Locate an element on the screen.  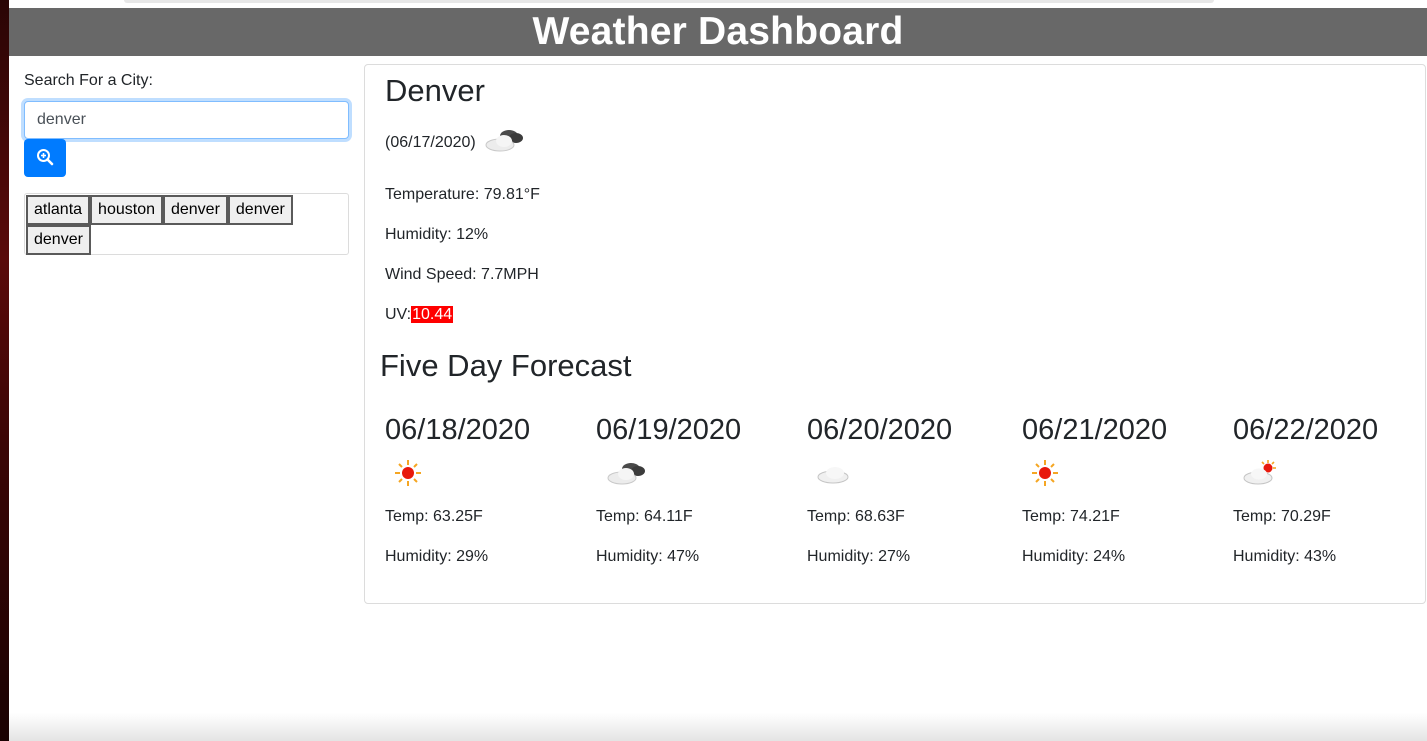
forecast-title: Five Day Forecast is located at coordinates (506, 365).